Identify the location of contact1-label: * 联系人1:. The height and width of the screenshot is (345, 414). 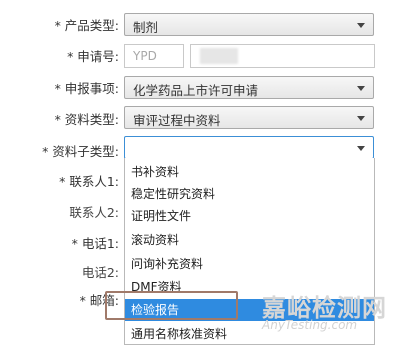
(89, 181).